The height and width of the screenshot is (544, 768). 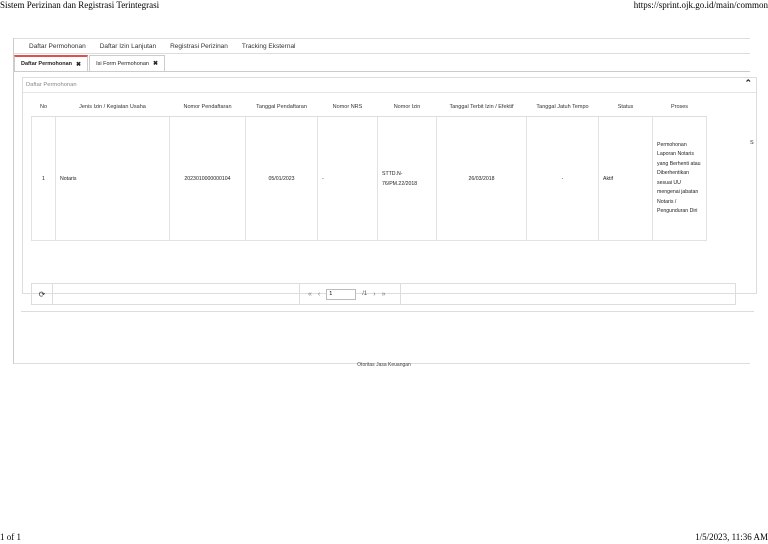 I want to click on print-header-url: https://sprint.ojk.go.id/main/common, so click(x=700, y=5).